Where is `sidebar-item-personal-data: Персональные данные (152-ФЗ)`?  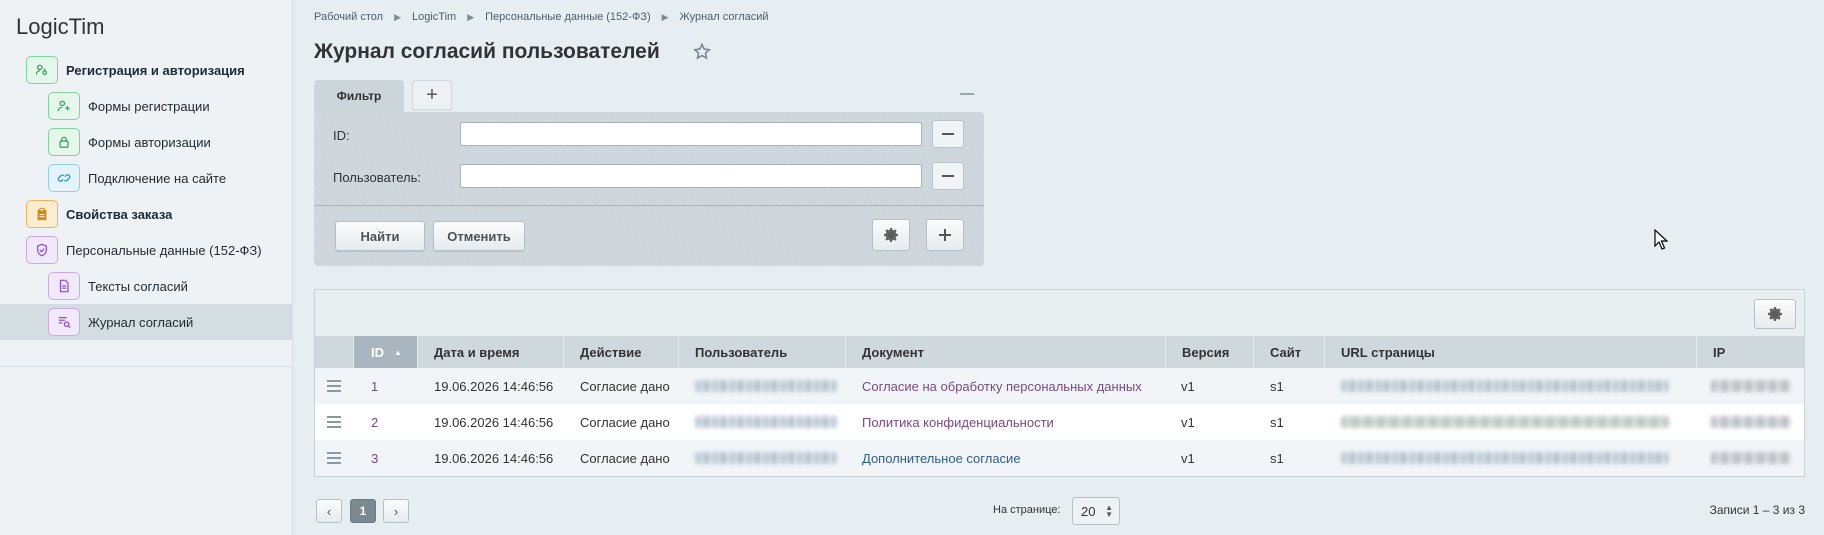 sidebar-item-personal-data: Персональные данные (152-ФЗ) is located at coordinates (146, 250).